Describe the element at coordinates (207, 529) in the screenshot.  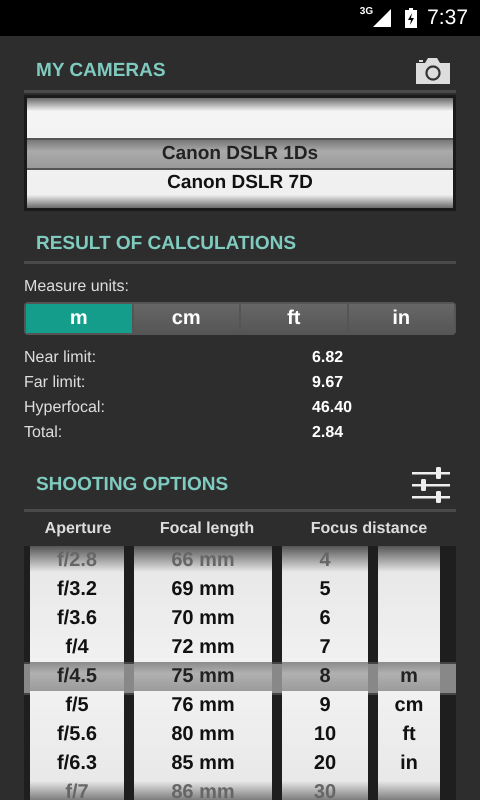
I see `column-header: Focal length` at that location.